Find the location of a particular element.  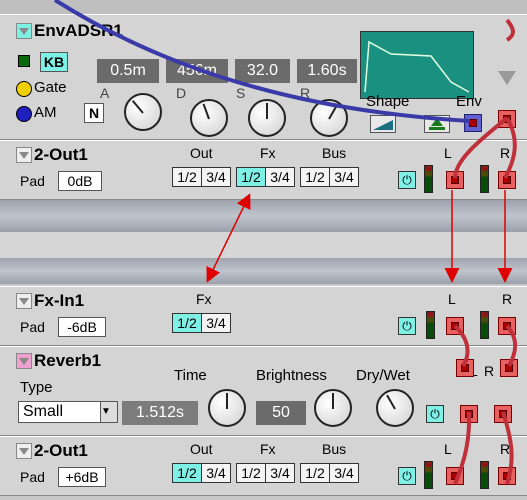

am-label: AM is located at coordinates (45, 112).